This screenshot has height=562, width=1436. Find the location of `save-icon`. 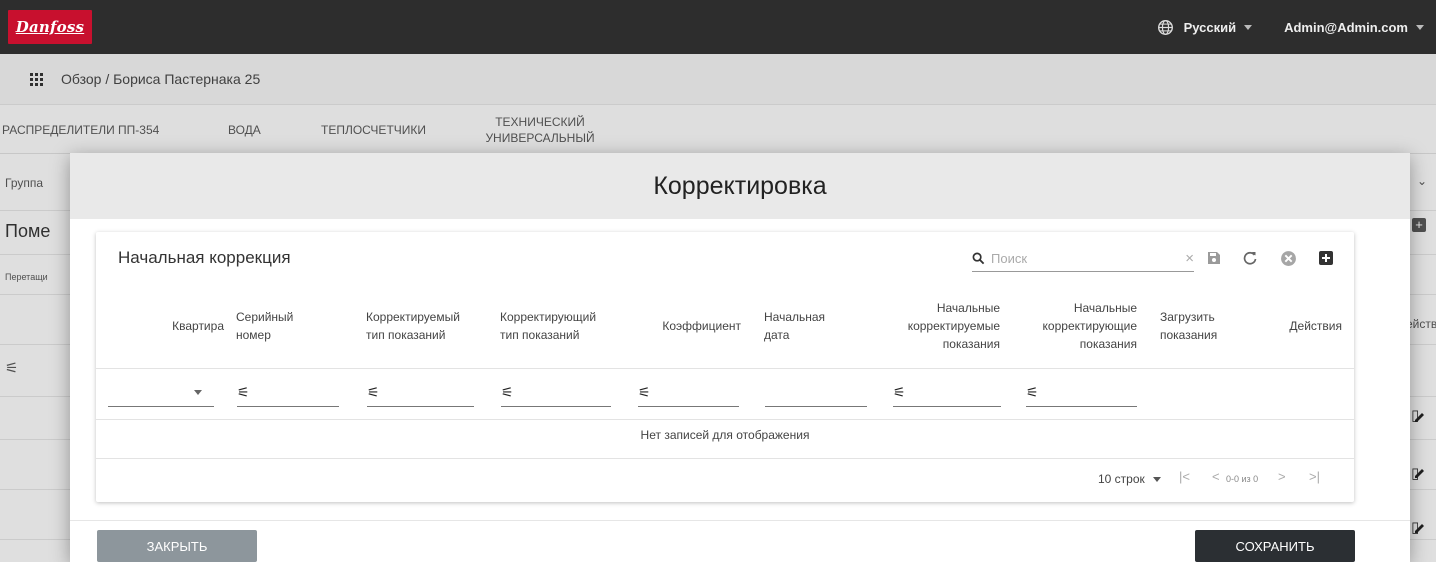

save-icon is located at coordinates (1214, 258).